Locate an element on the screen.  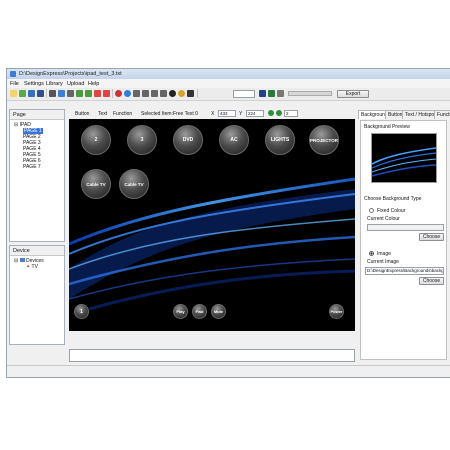
background-preview-label: Background Preview is located at coordinates (387, 127).